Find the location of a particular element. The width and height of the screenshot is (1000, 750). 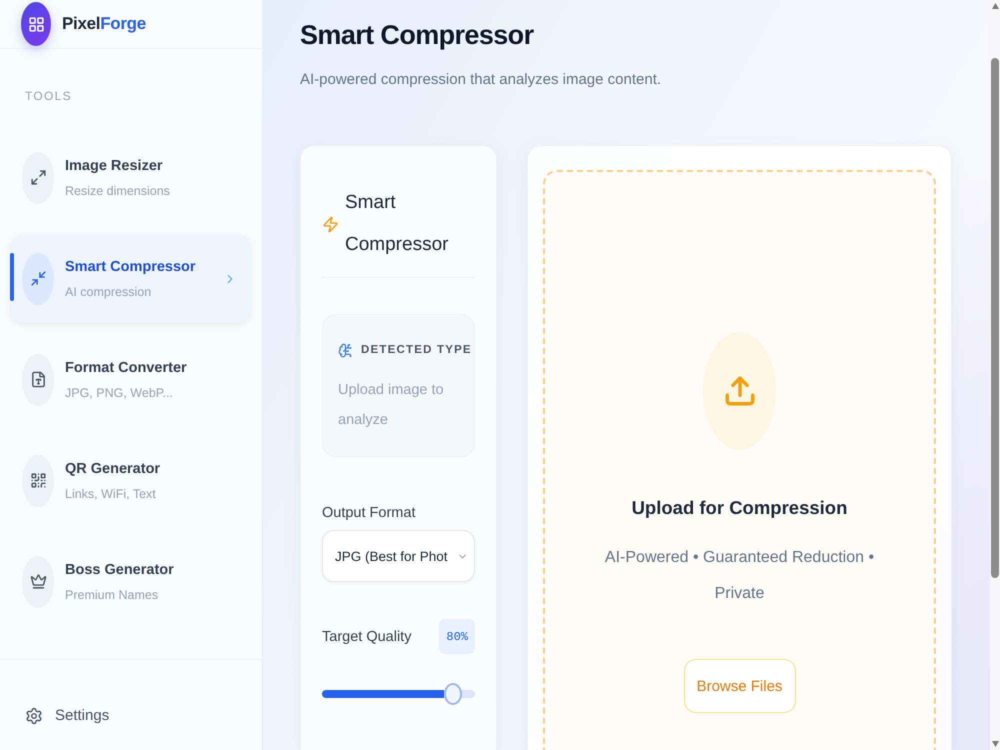

output-format-select: JPG (Best for Phot is located at coordinates (398, 556).